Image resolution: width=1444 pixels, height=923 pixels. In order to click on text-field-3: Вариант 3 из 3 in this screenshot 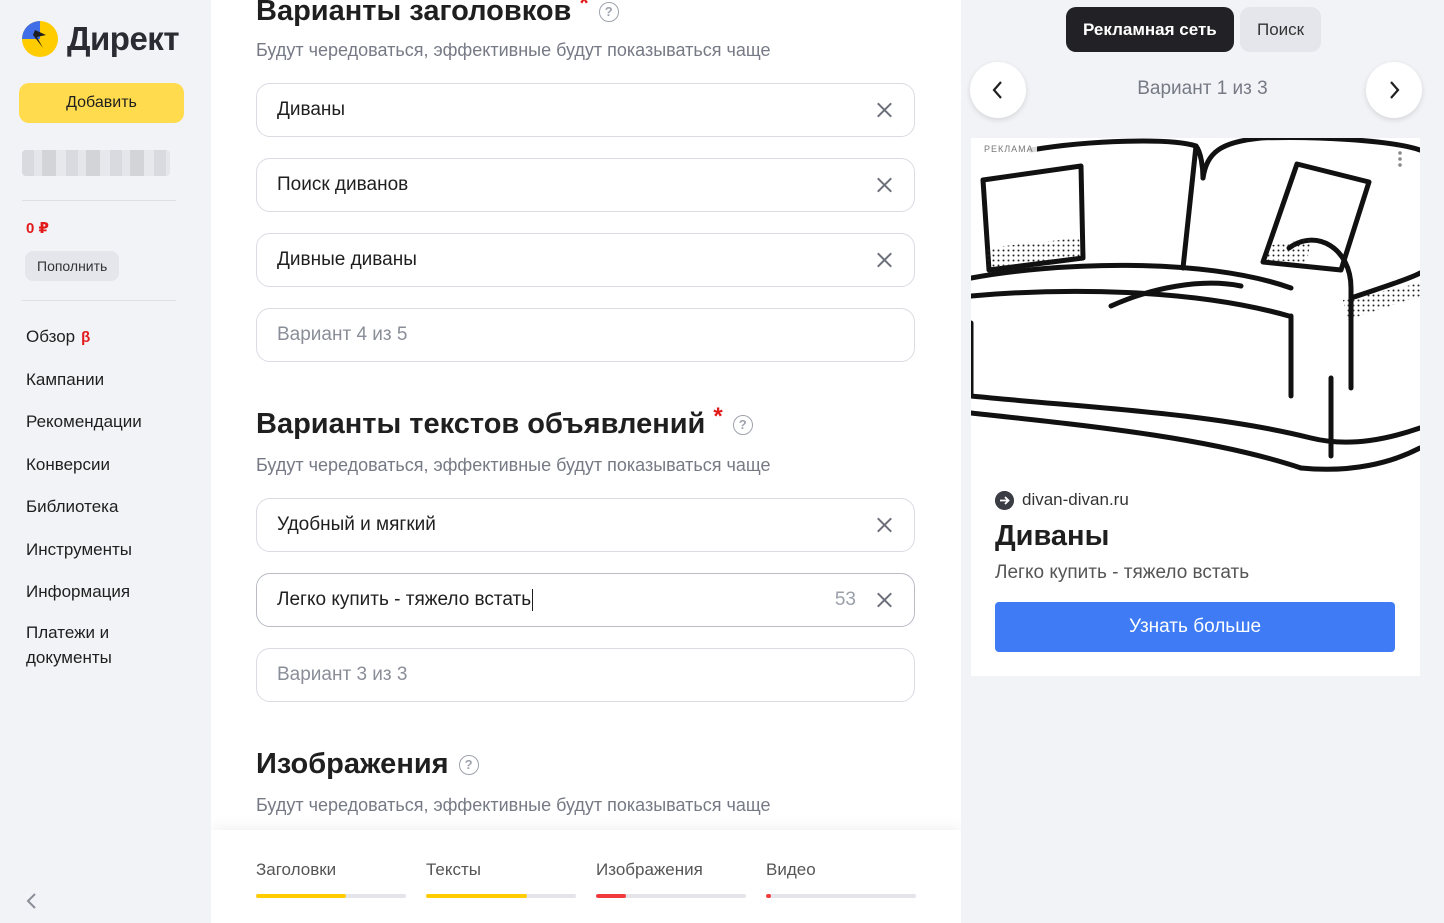, I will do `click(585, 675)`.